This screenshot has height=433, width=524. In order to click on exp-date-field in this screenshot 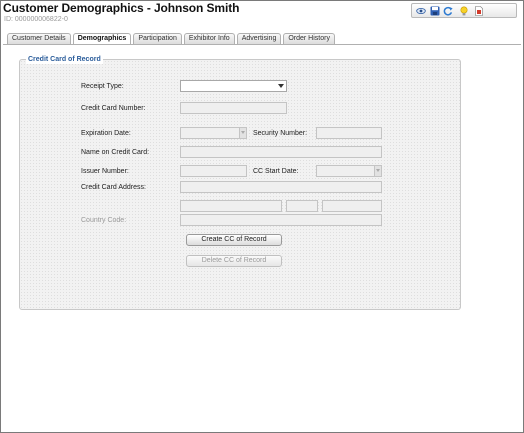, I will do `click(213, 133)`.